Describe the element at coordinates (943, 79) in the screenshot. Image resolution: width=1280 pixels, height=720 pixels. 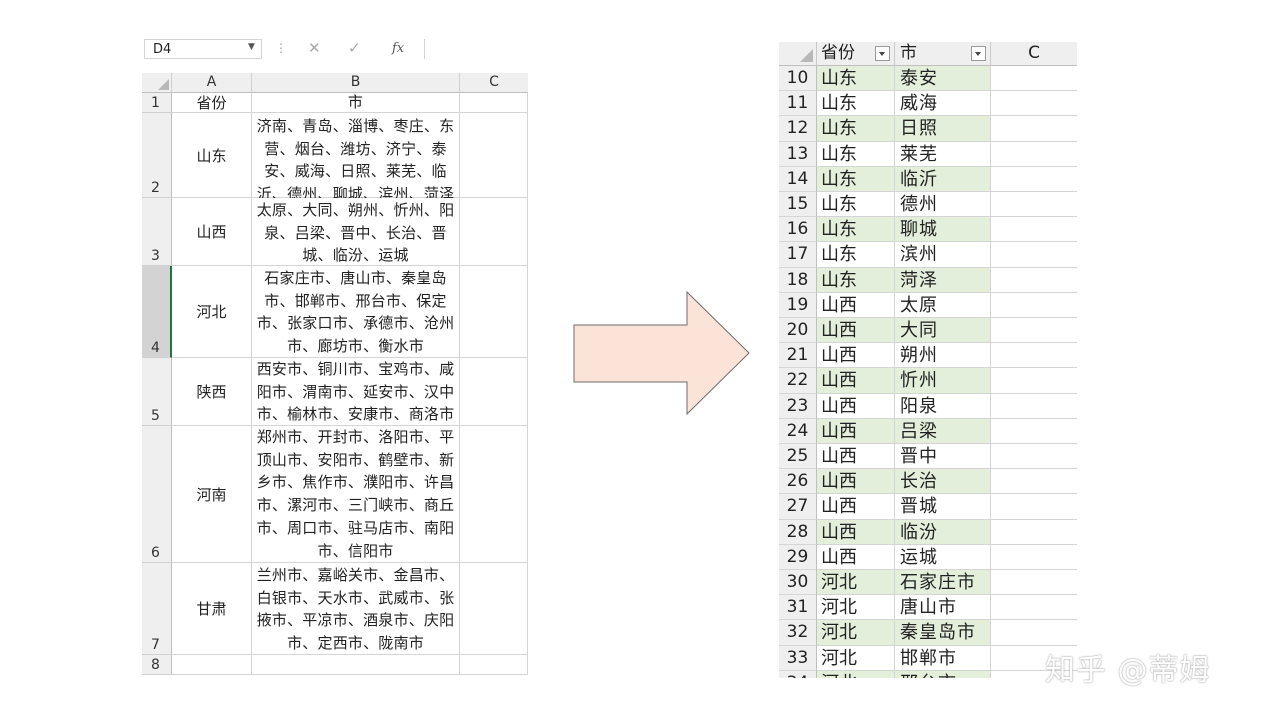
I see `cell-city: 泰安` at that location.